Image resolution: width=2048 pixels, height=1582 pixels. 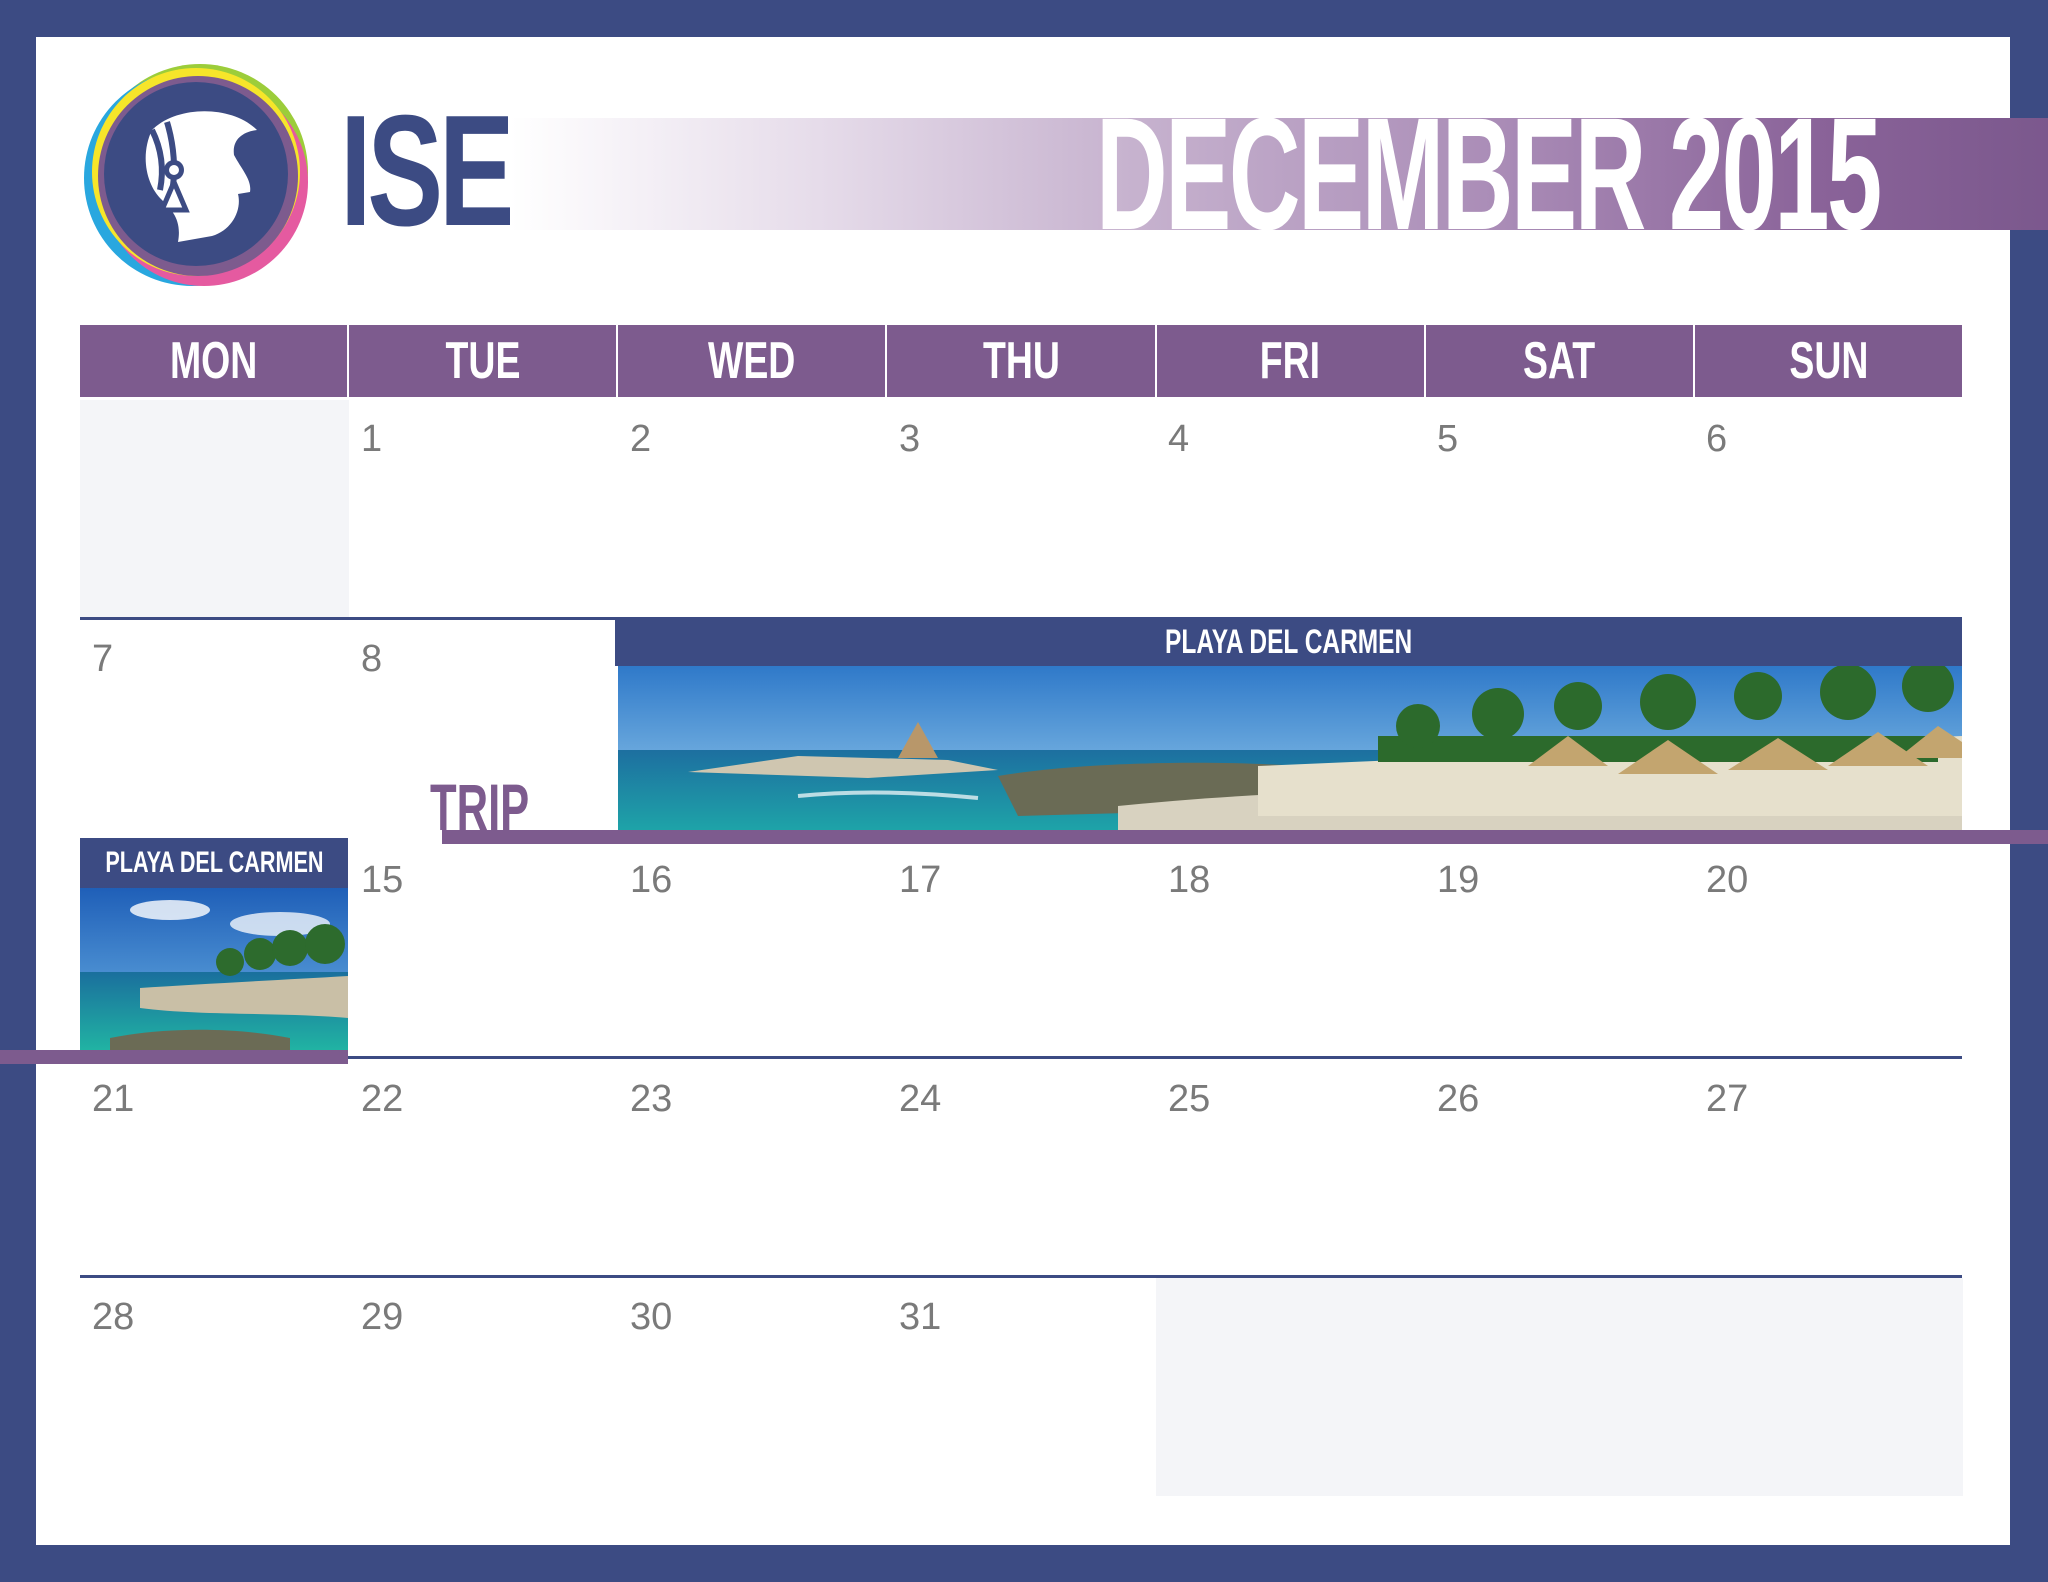 What do you see at coordinates (197, 175) in the screenshot?
I see `ise-logo` at bounding box center [197, 175].